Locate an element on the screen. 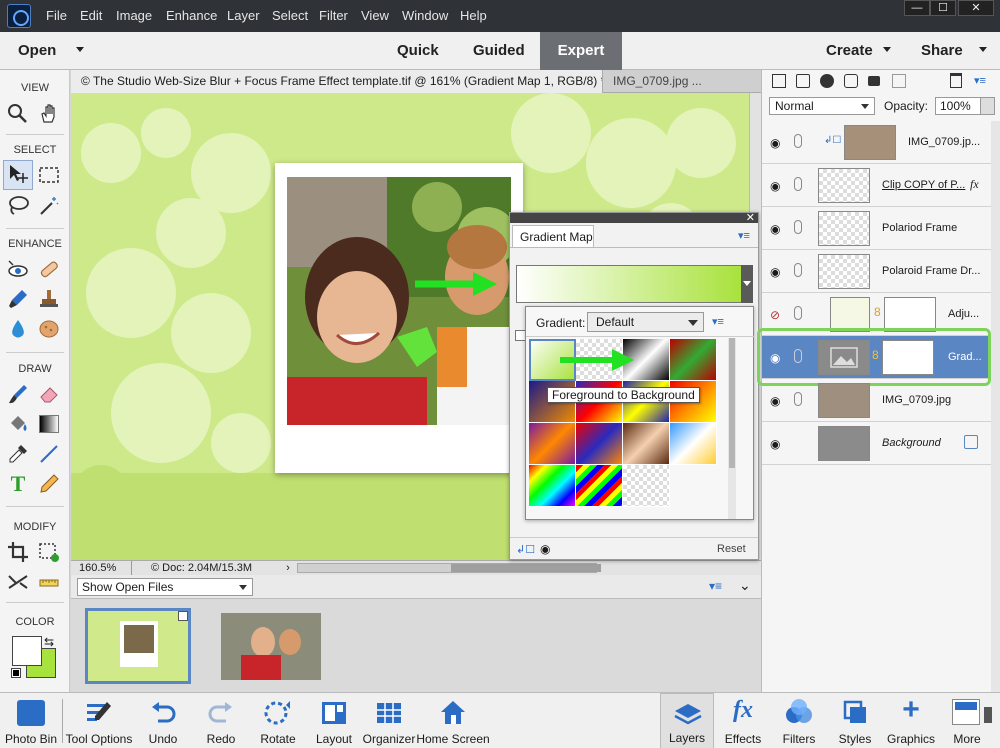 This screenshot has height=748, width=1000. layer-name: IMG_0709.jpg is located at coordinates (934, 400).